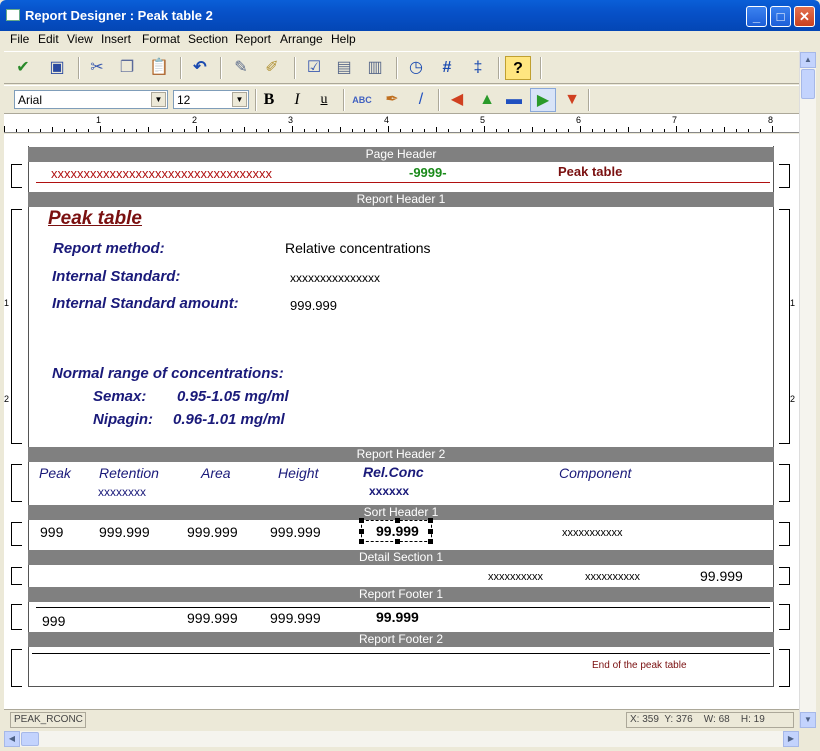 This screenshot has width=820, height=751. I want to click on copy-icon: ❐, so click(127, 68).